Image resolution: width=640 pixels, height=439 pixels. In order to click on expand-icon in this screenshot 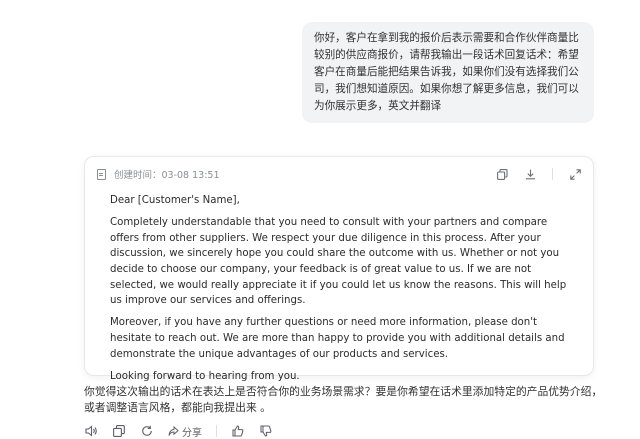, I will do `click(575, 174)`.